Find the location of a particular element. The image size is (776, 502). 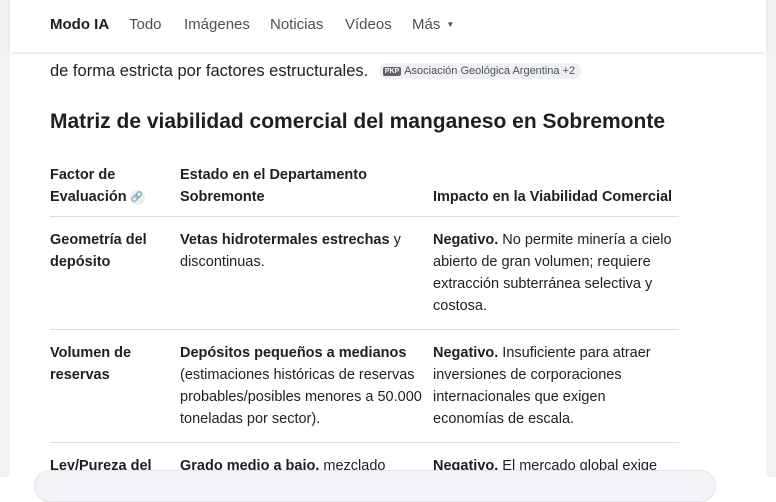

estado-strong: Vetas hidrotermales estrechas is located at coordinates (285, 240).